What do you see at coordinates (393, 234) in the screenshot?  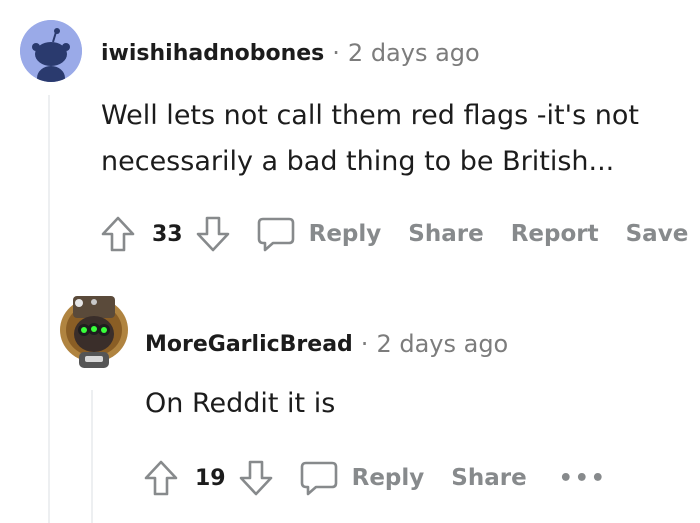 I see `comment-actions: 33 Reply Share Report Save` at bounding box center [393, 234].